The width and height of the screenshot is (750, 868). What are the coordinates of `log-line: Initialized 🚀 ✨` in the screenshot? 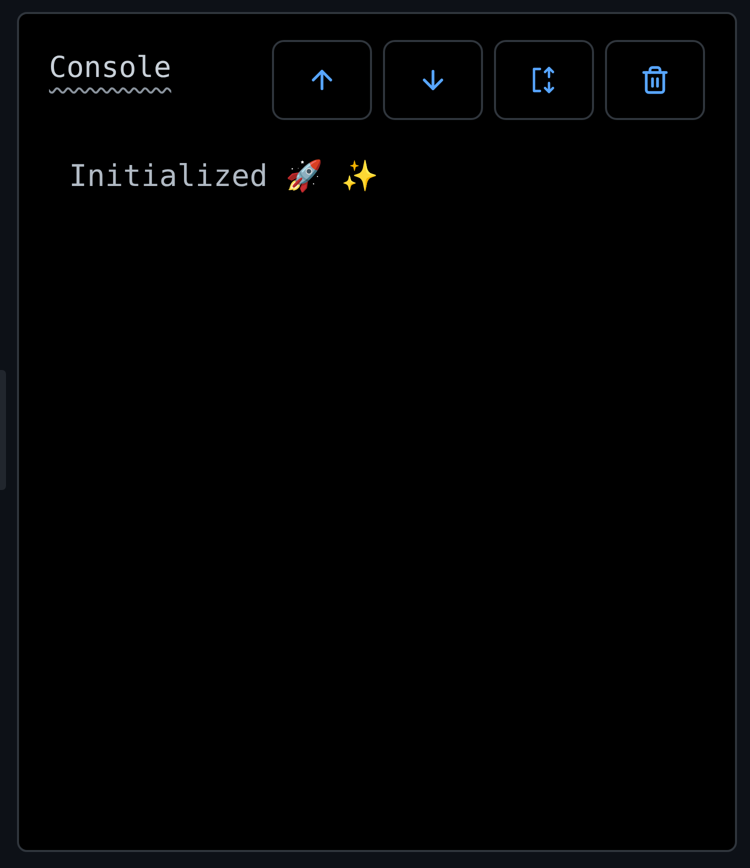 It's located at (224, 176).